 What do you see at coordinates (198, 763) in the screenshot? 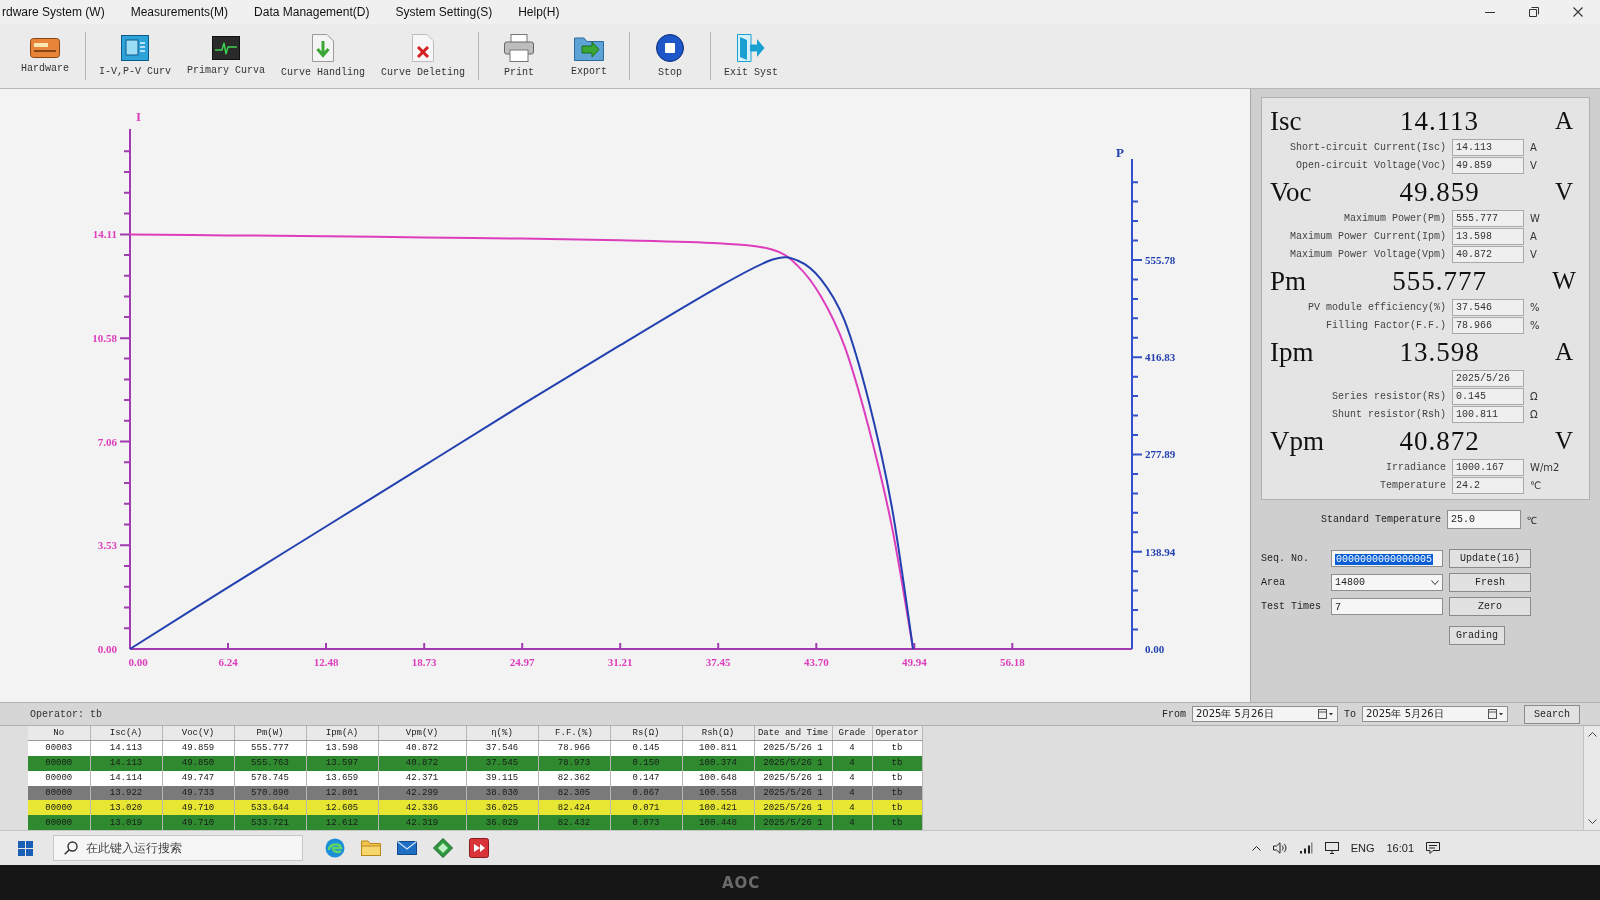
I see `table-cell: 49.850` at bounding box center [198, 763].